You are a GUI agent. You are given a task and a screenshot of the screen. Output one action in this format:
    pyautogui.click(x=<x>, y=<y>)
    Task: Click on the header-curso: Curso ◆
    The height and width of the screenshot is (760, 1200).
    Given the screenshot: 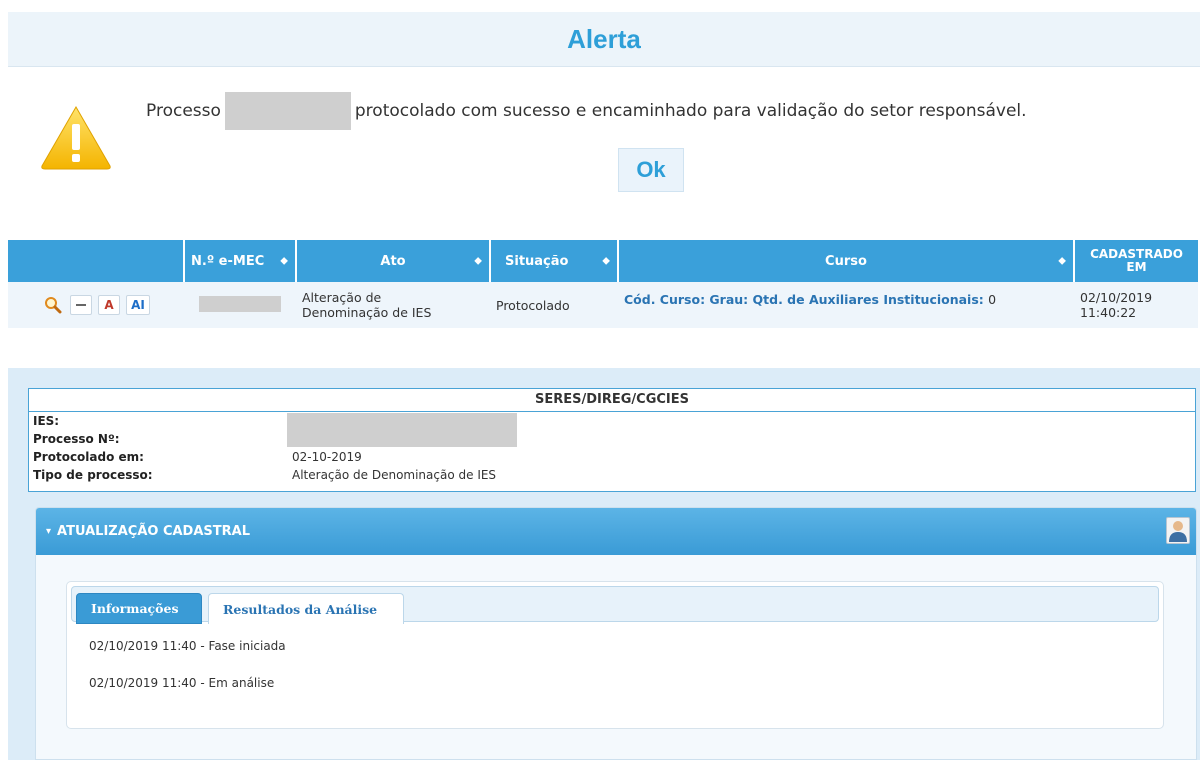 What is the action you would take?
    pyautogui.click(x=846, y=261)
    